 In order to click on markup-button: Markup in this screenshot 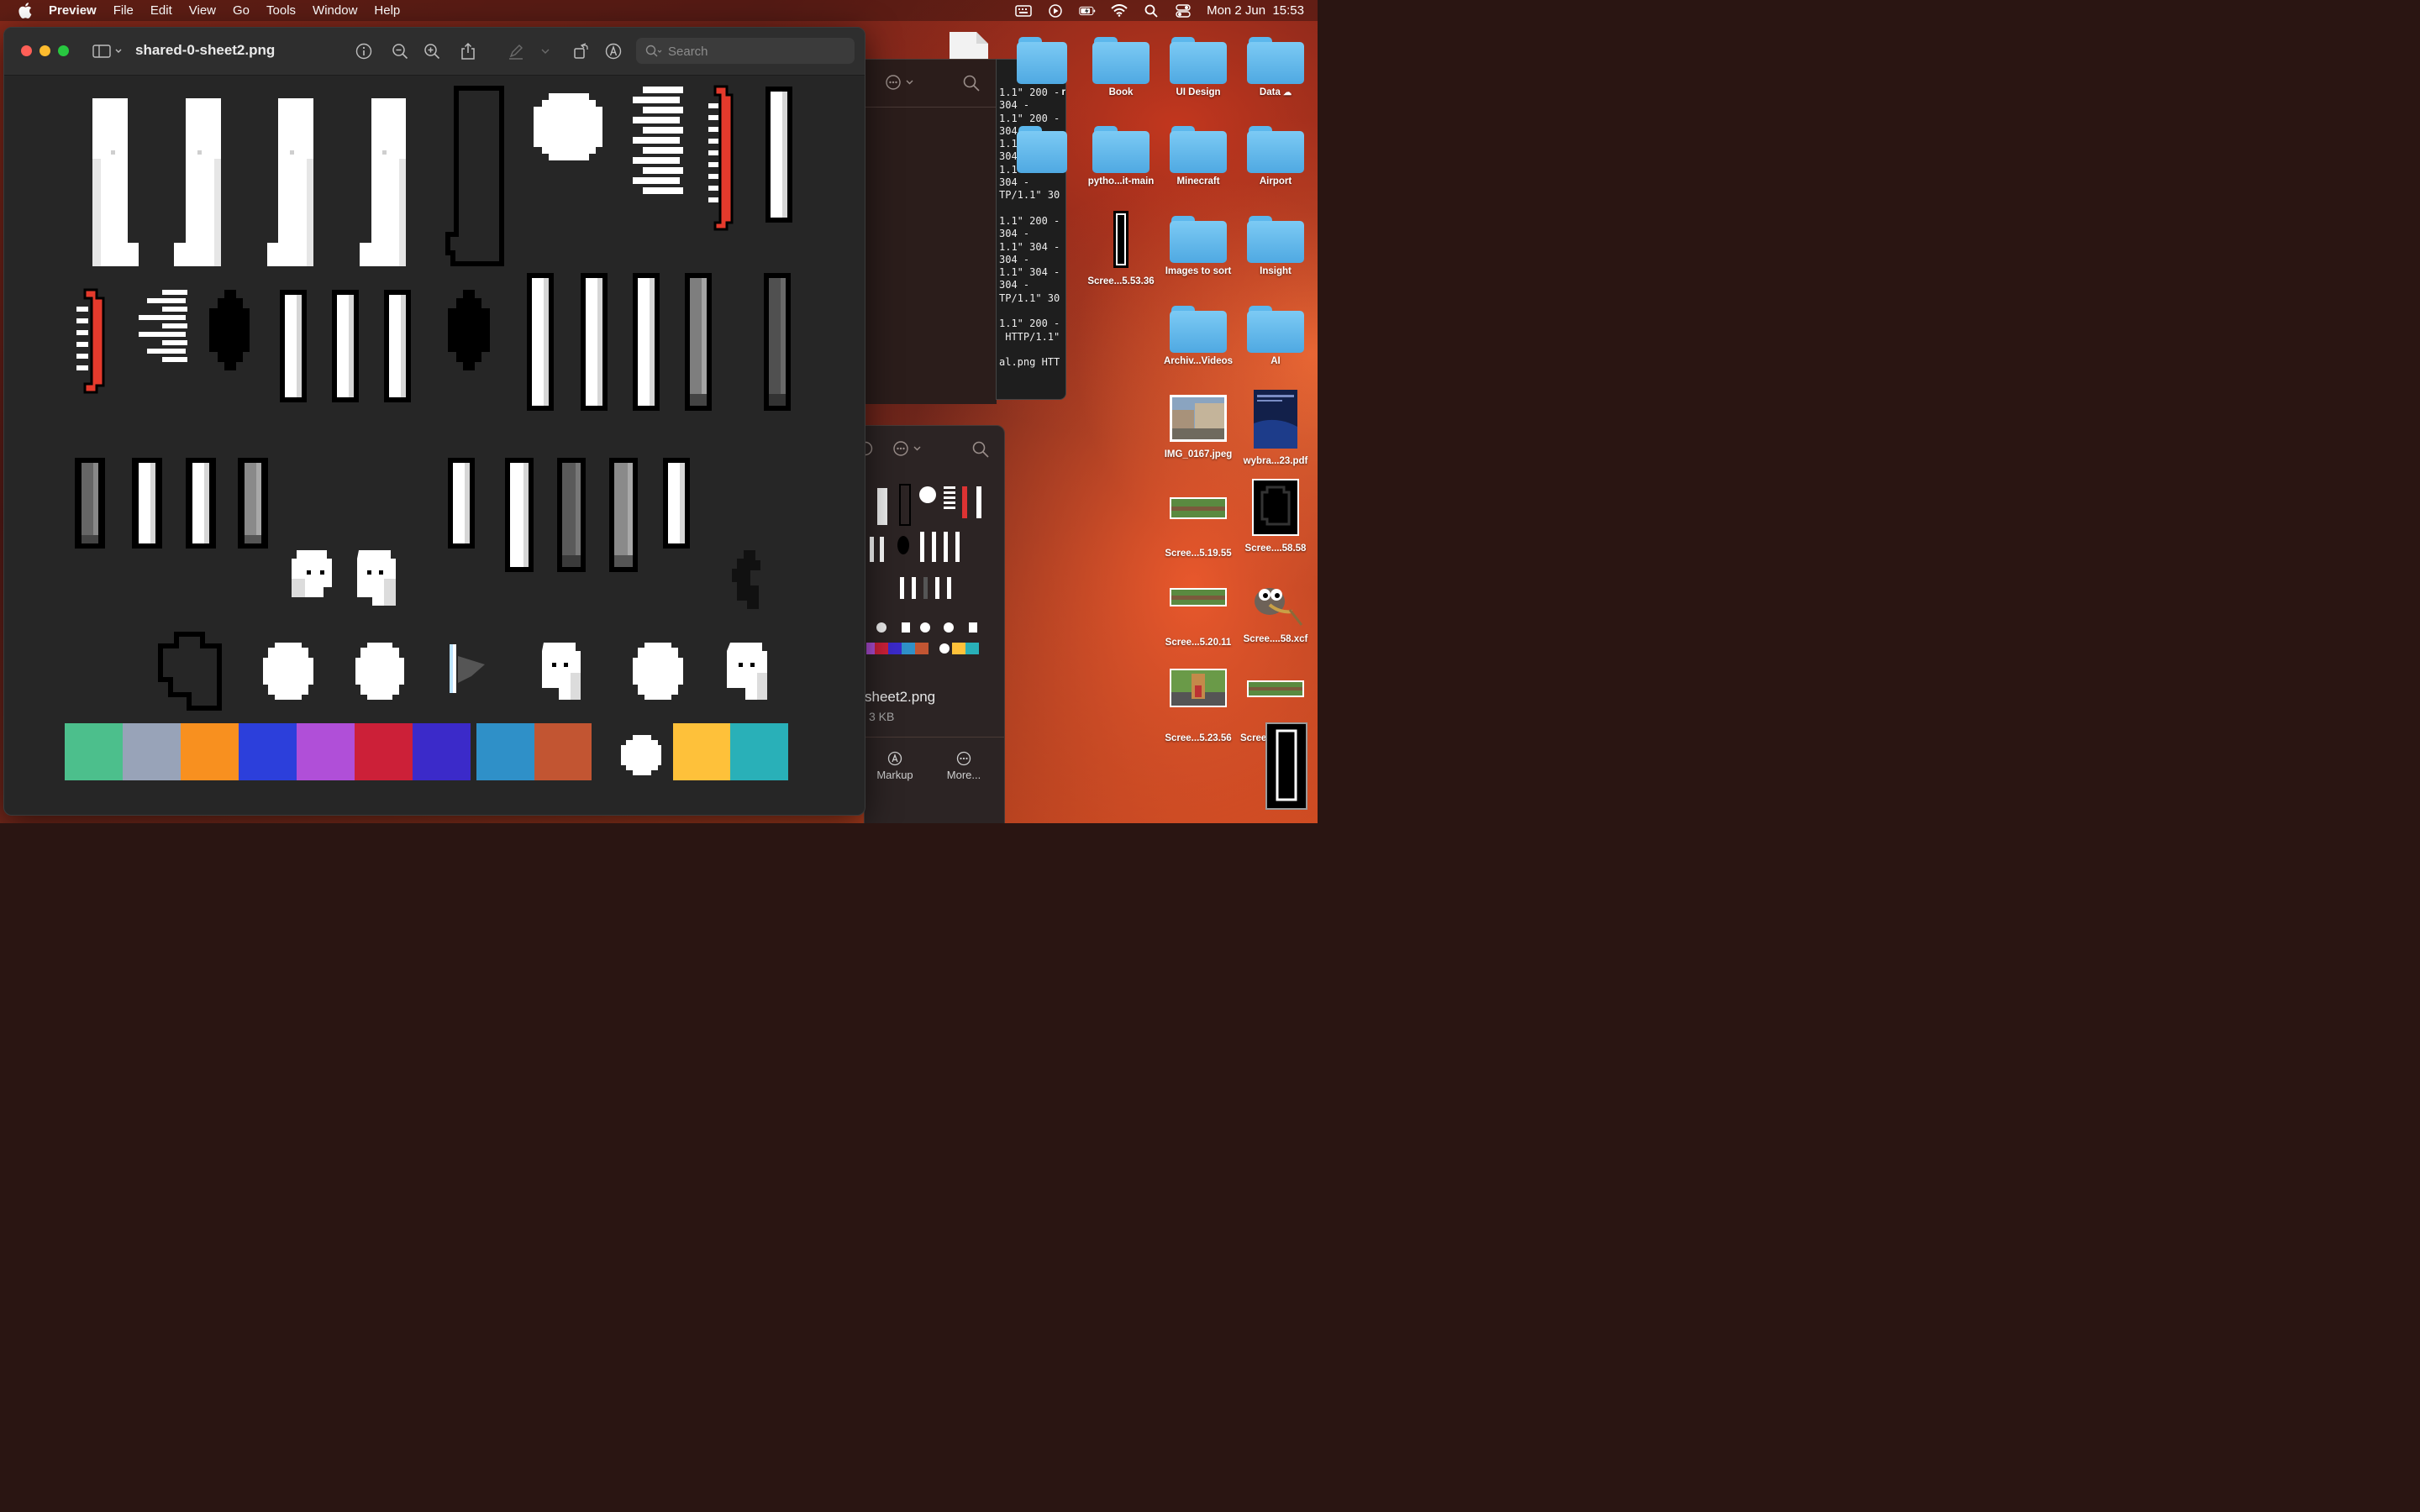, I will do `click(895, 766)`.